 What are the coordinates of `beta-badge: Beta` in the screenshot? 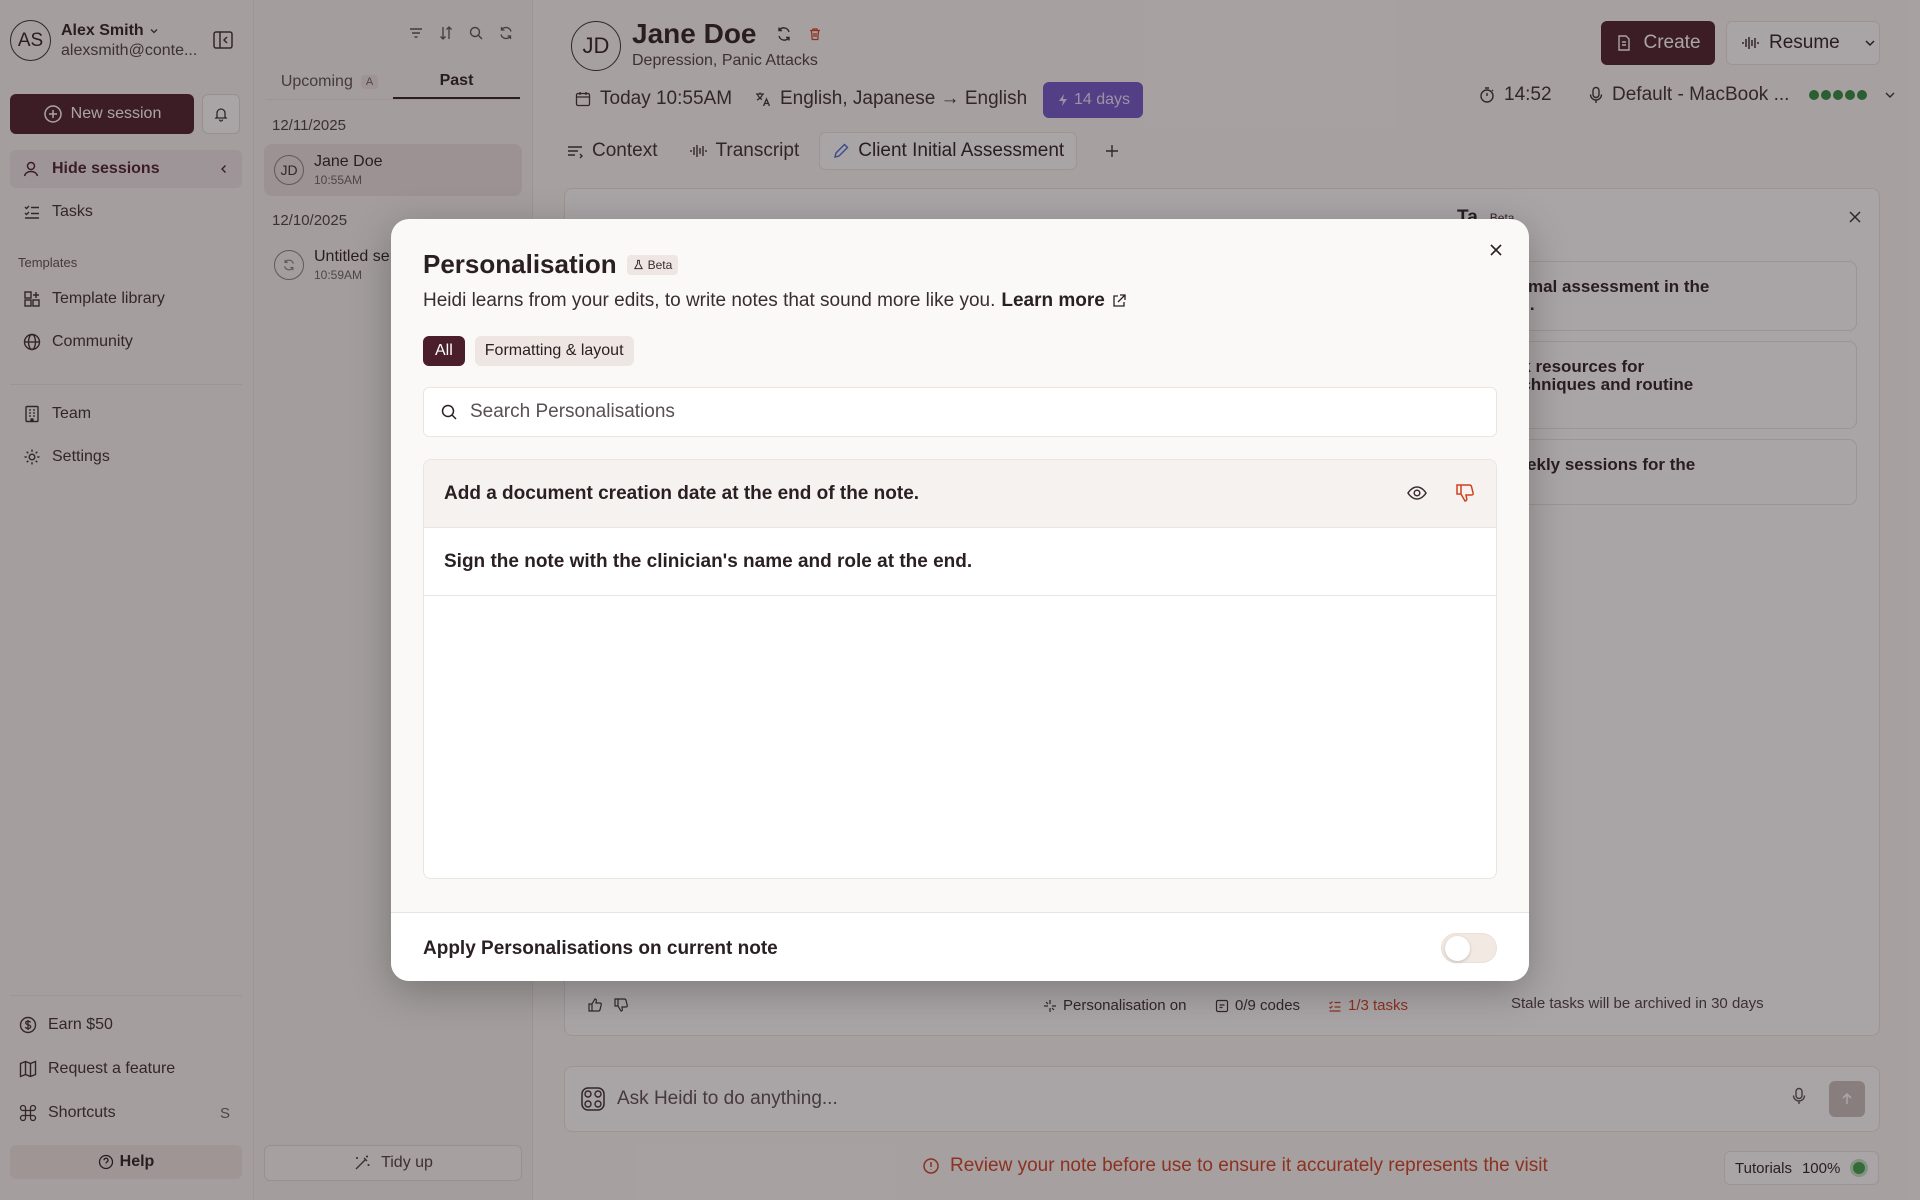 It's located at (652, 264).